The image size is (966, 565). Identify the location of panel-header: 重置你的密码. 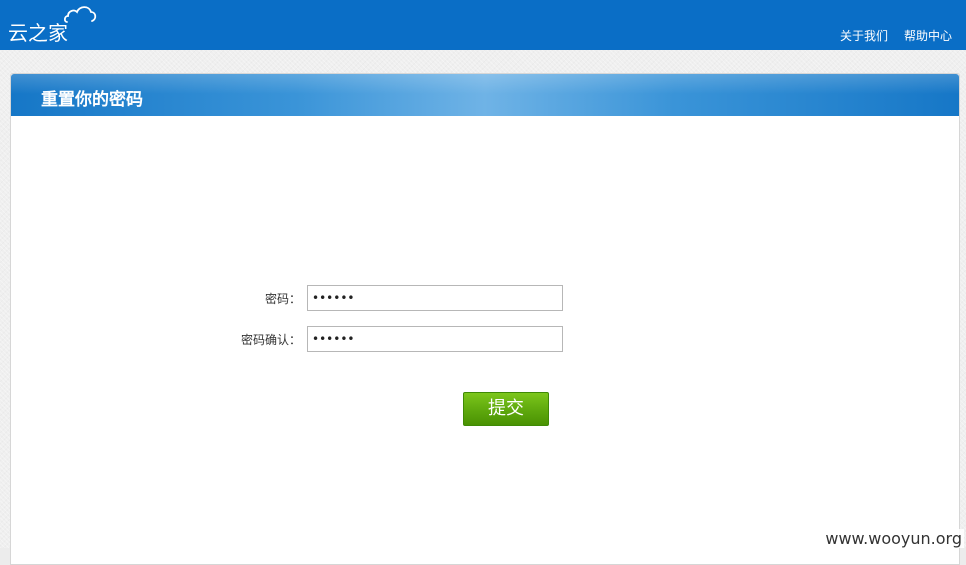
(485, 95).